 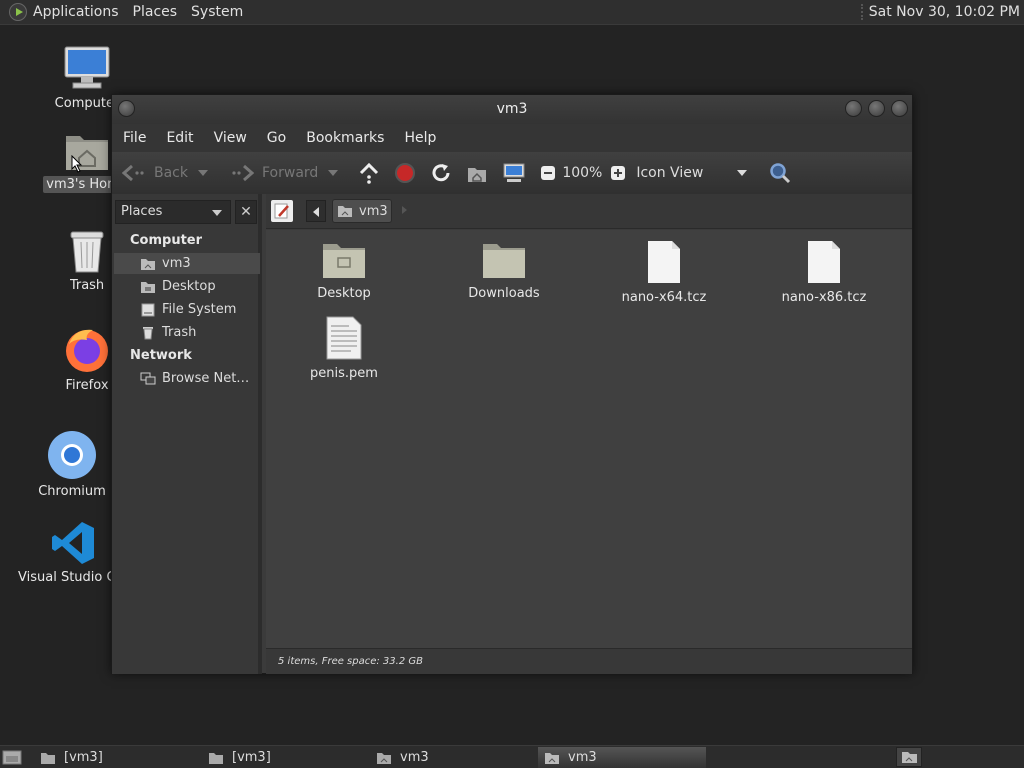 I want to click on forward-history-dropdown, so click(x=333, y=173).